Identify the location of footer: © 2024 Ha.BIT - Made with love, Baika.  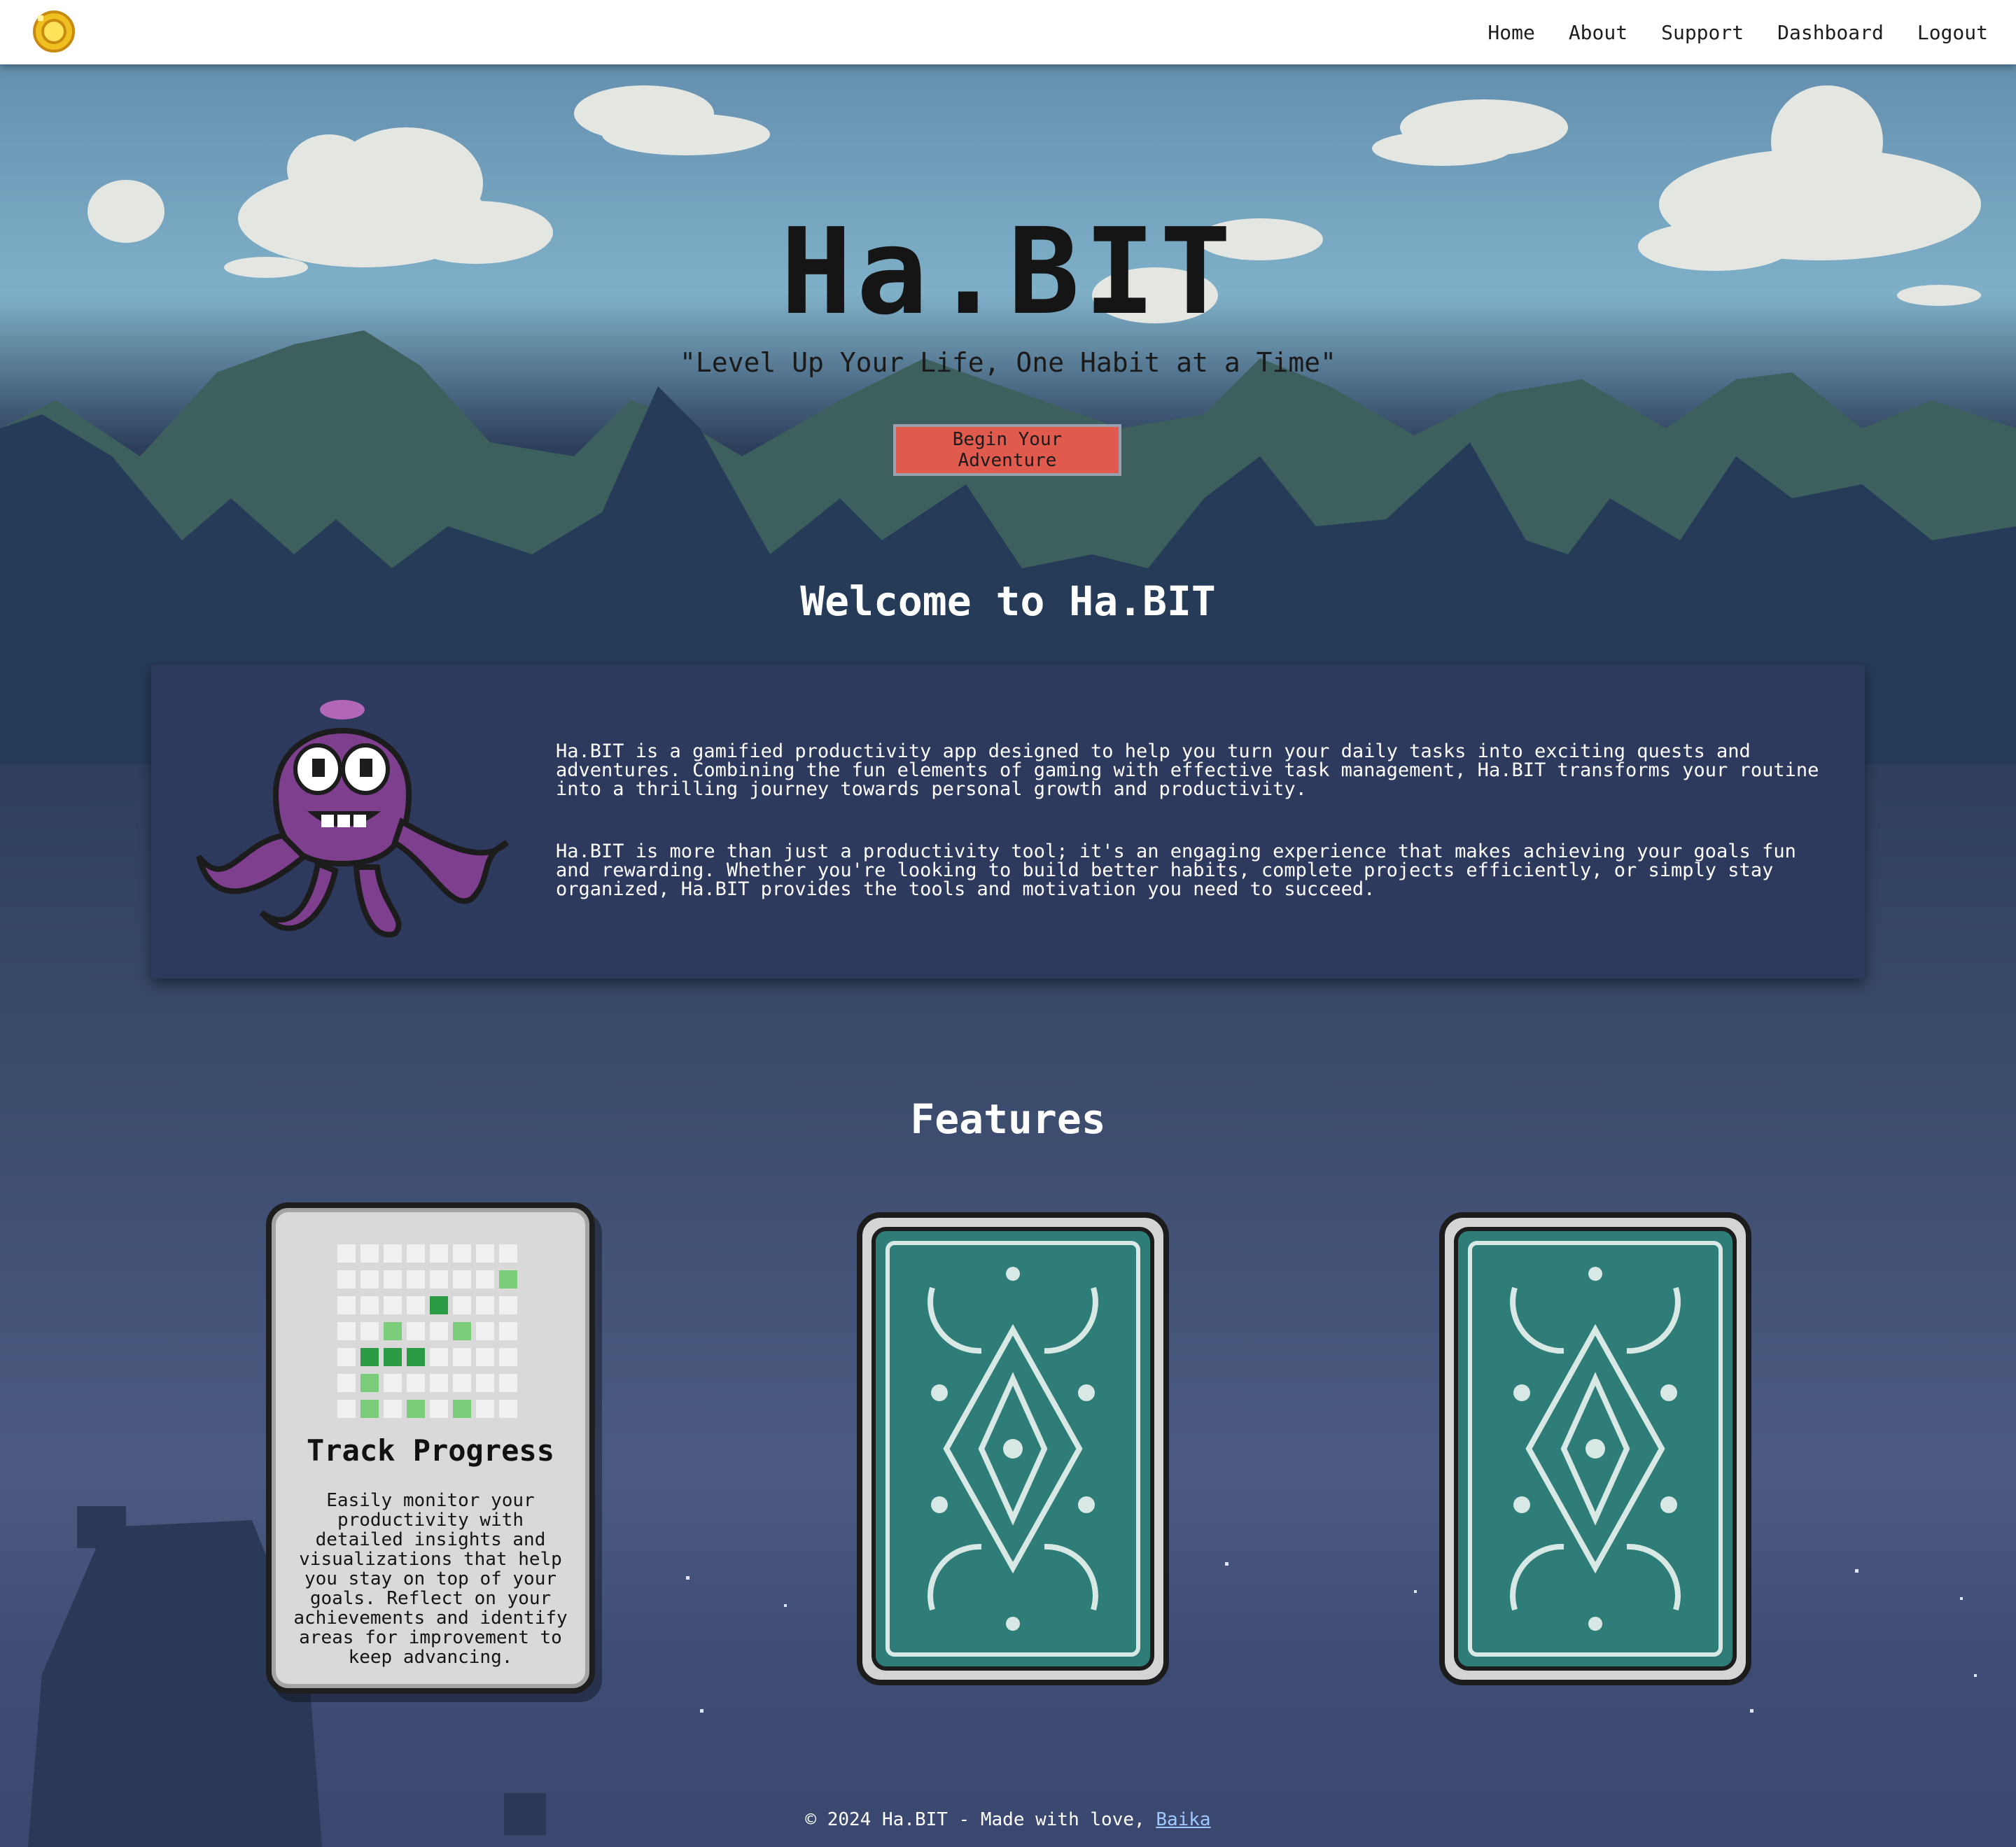
(1008, 1819).